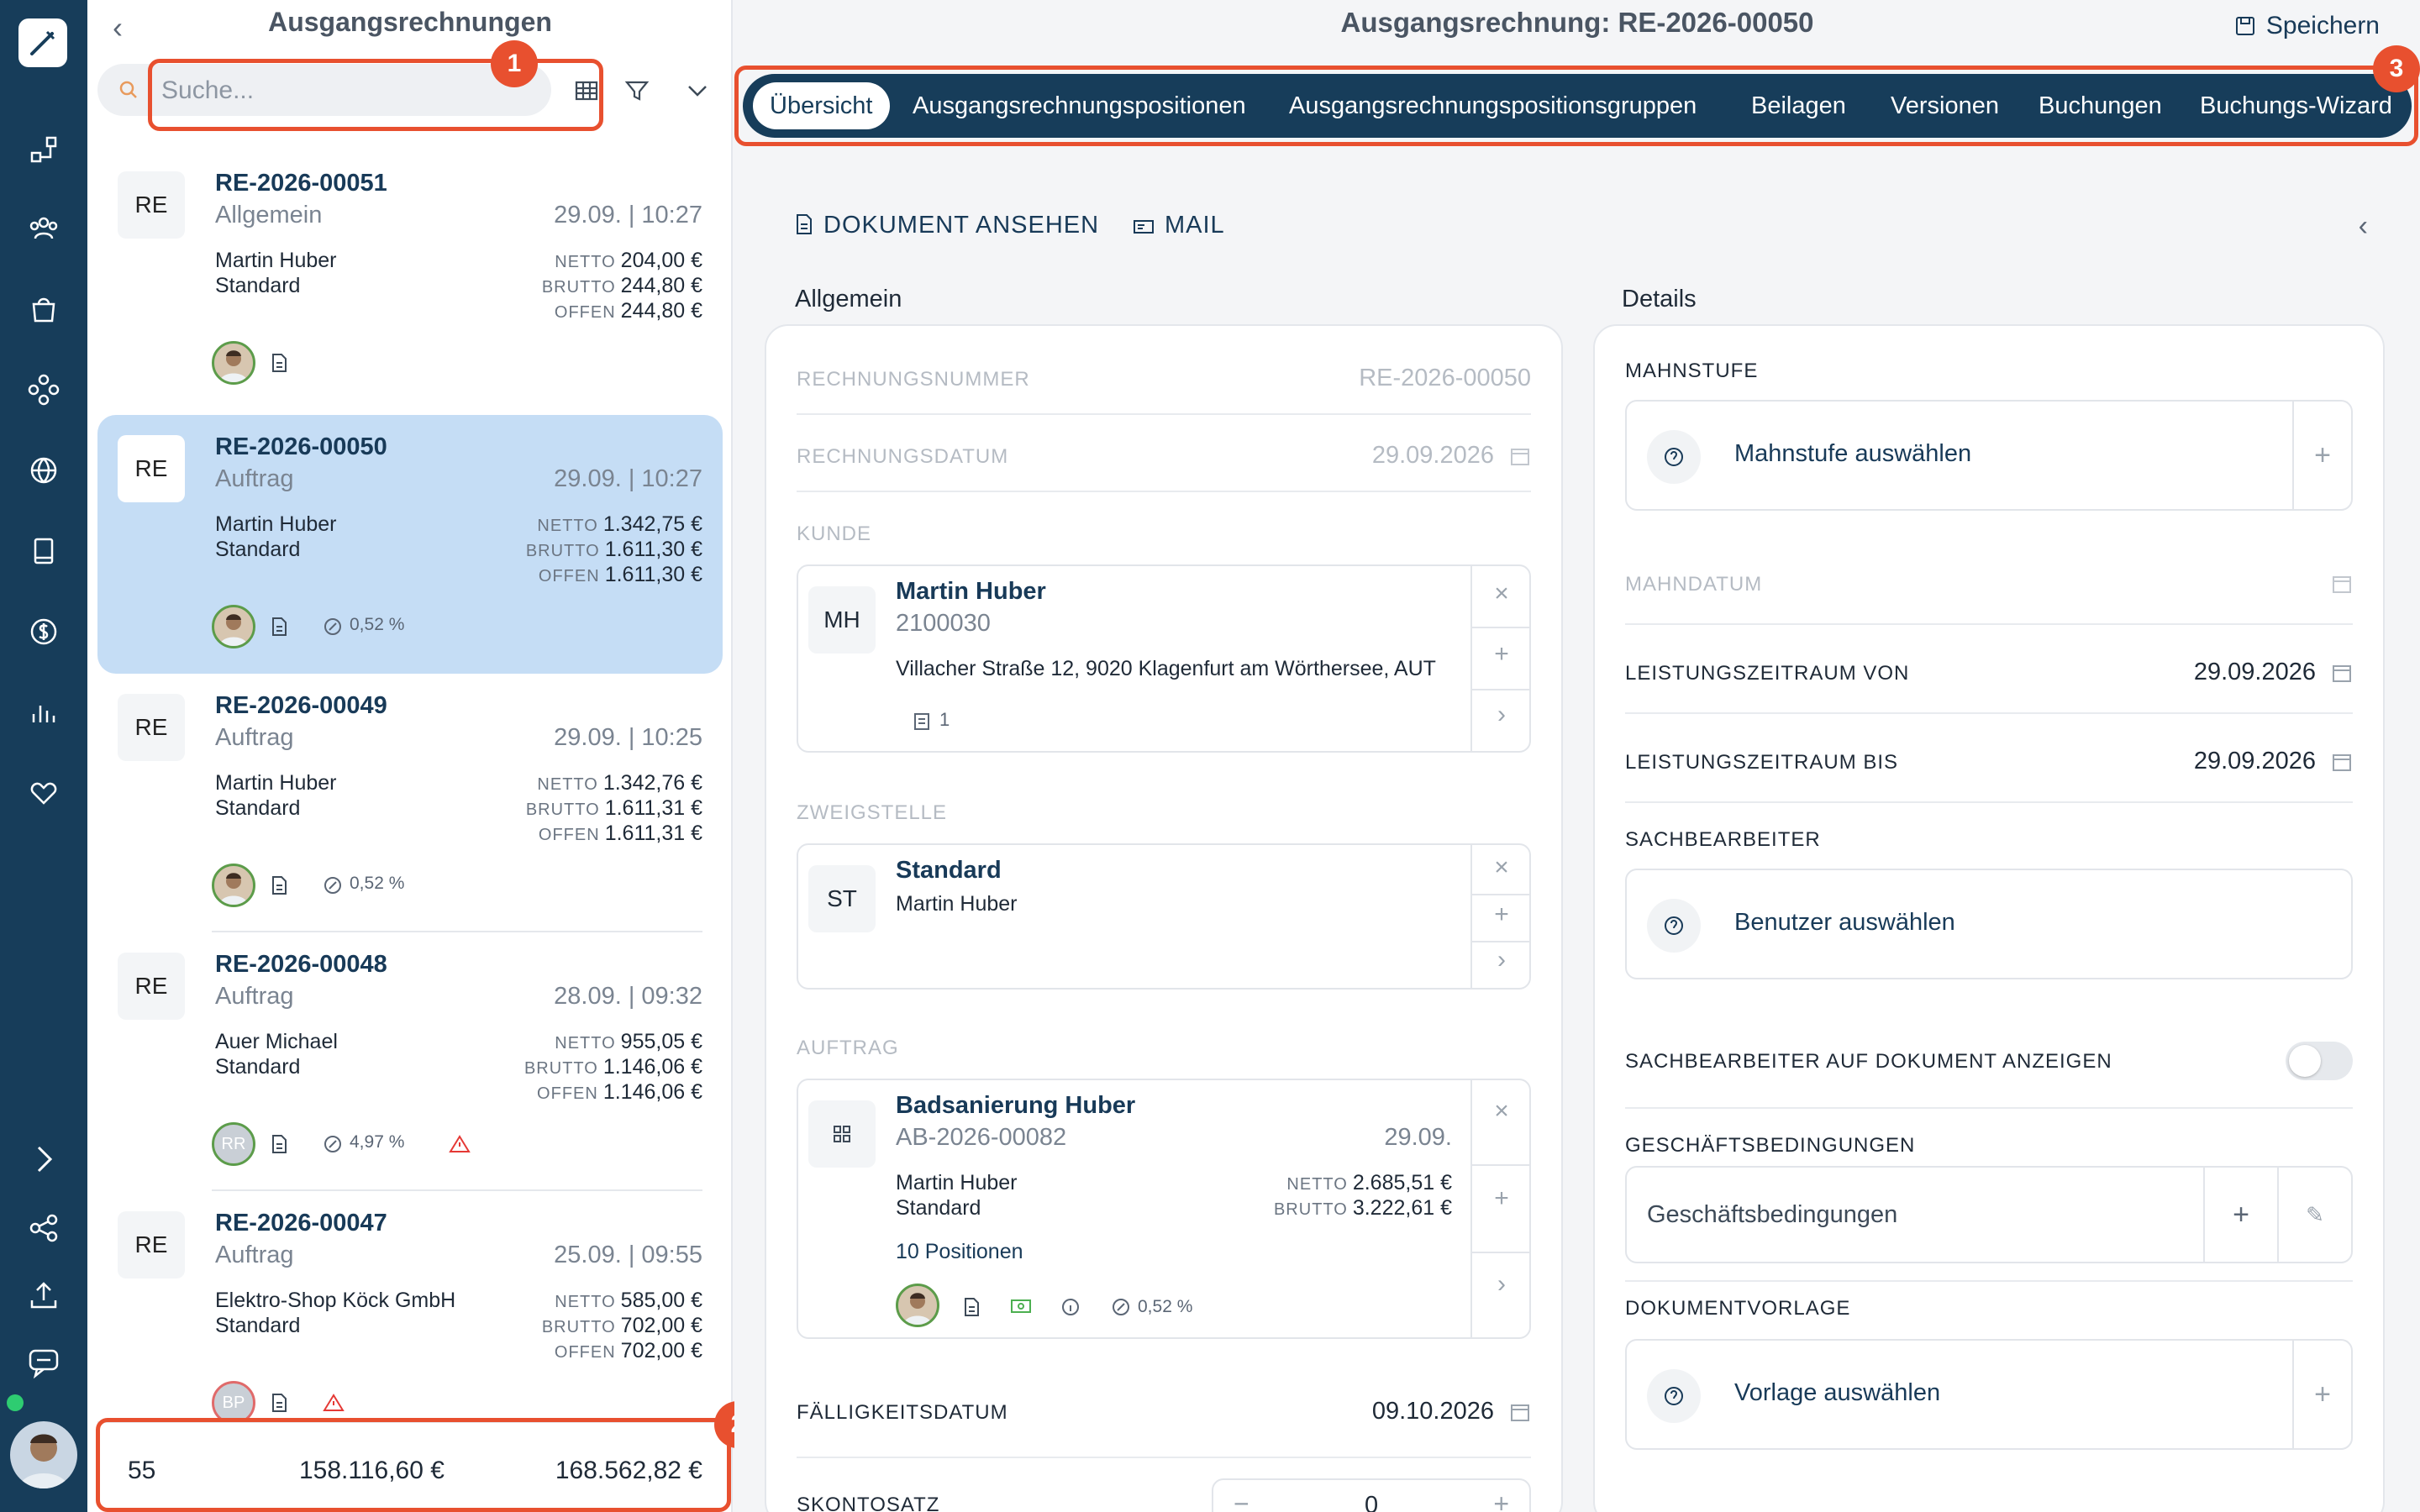 The image size is (2420, 1512). I want to click on discount-rate-value: 0, so click(1372, 1502).